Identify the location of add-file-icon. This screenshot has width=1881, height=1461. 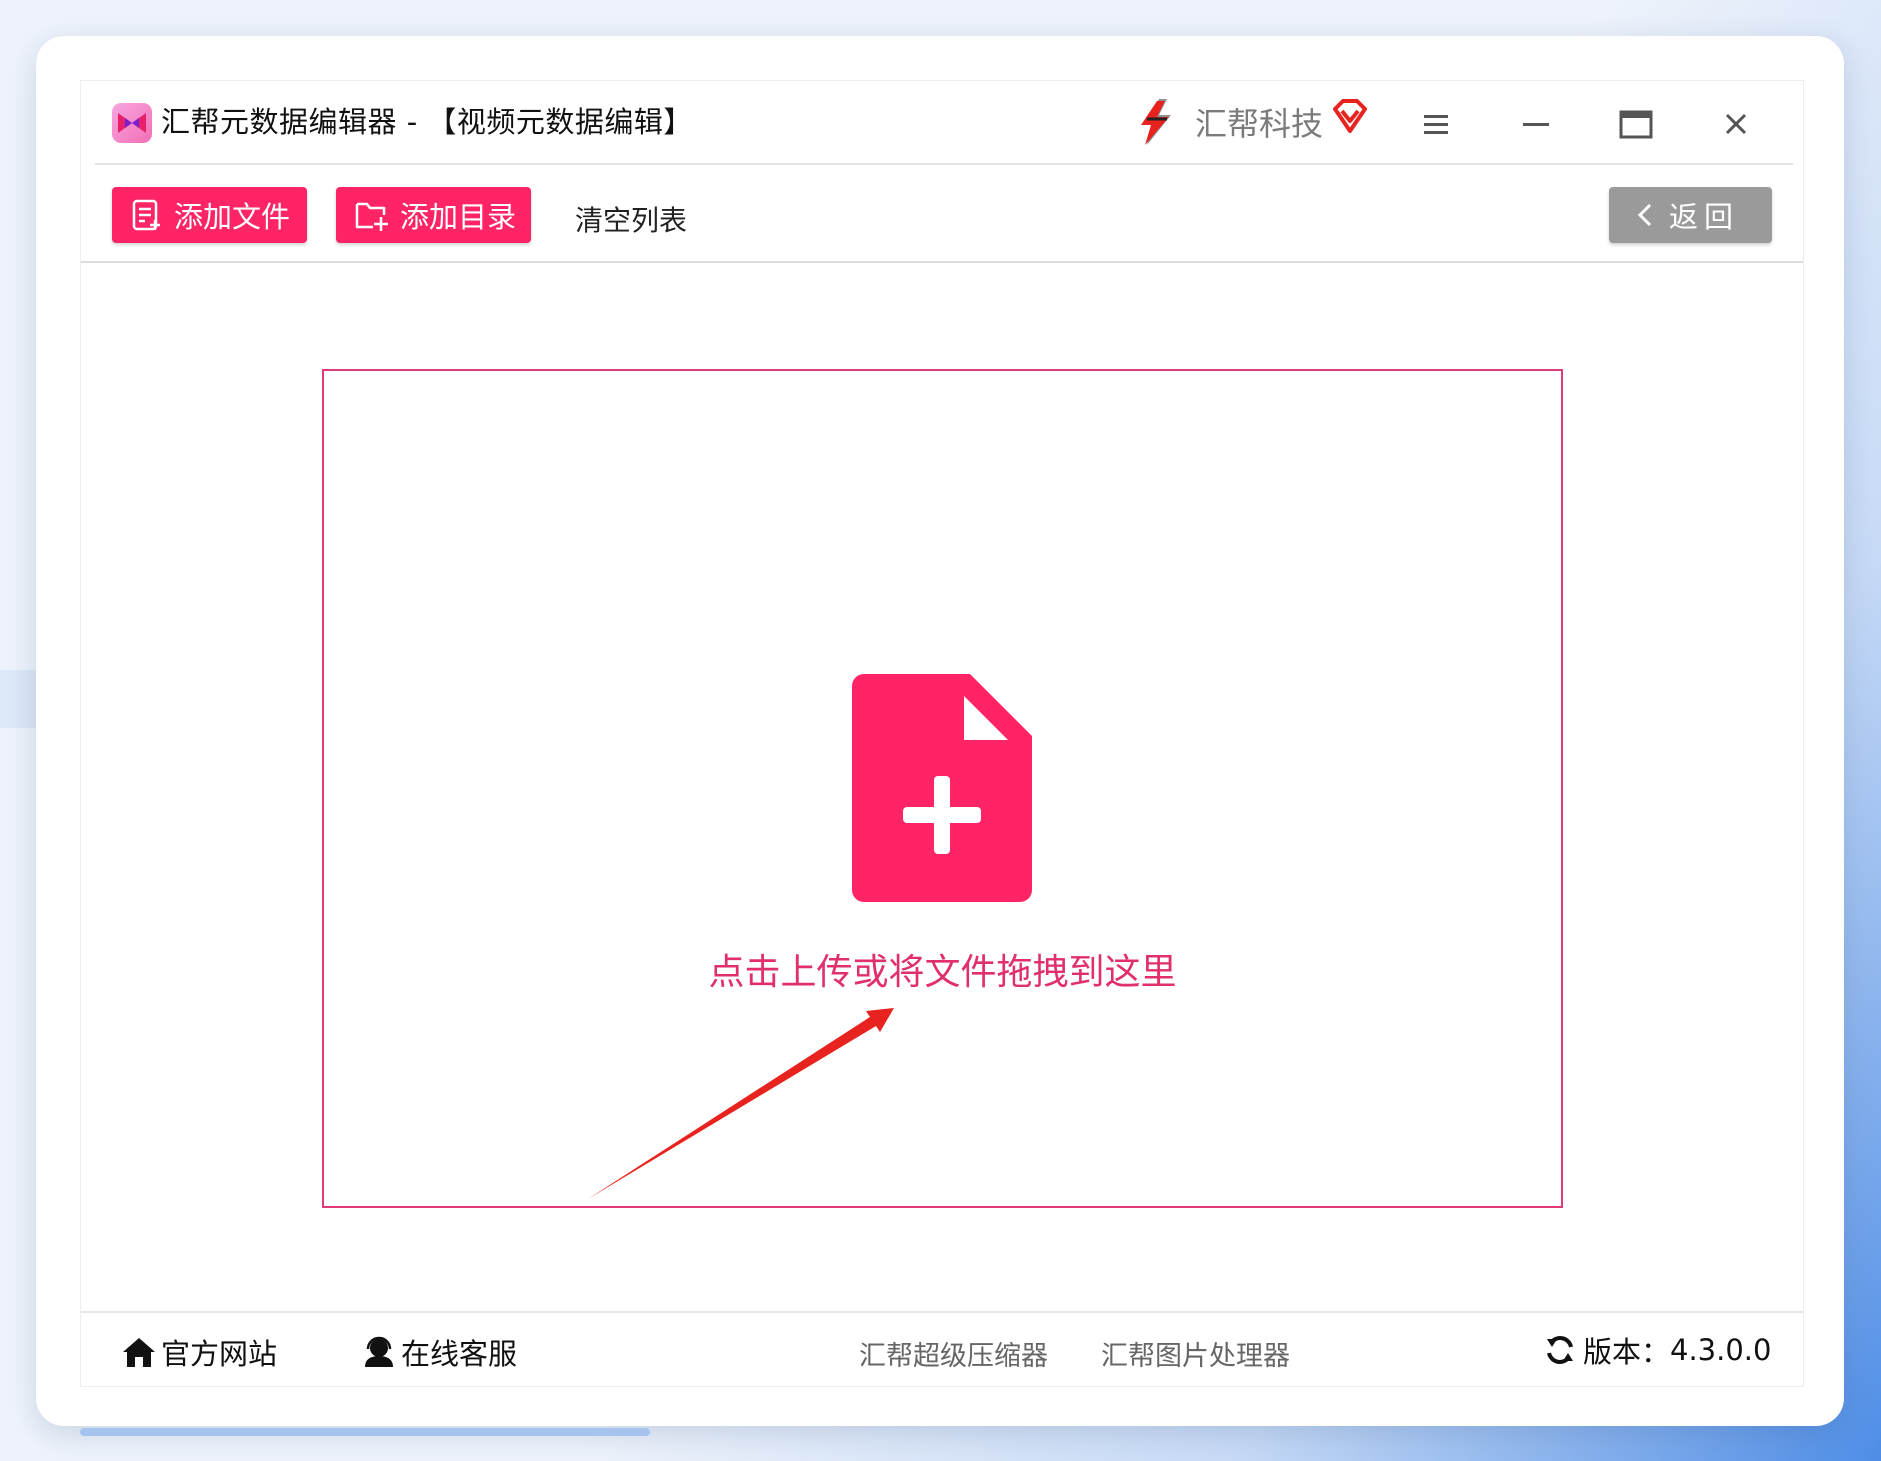
(147, 215).